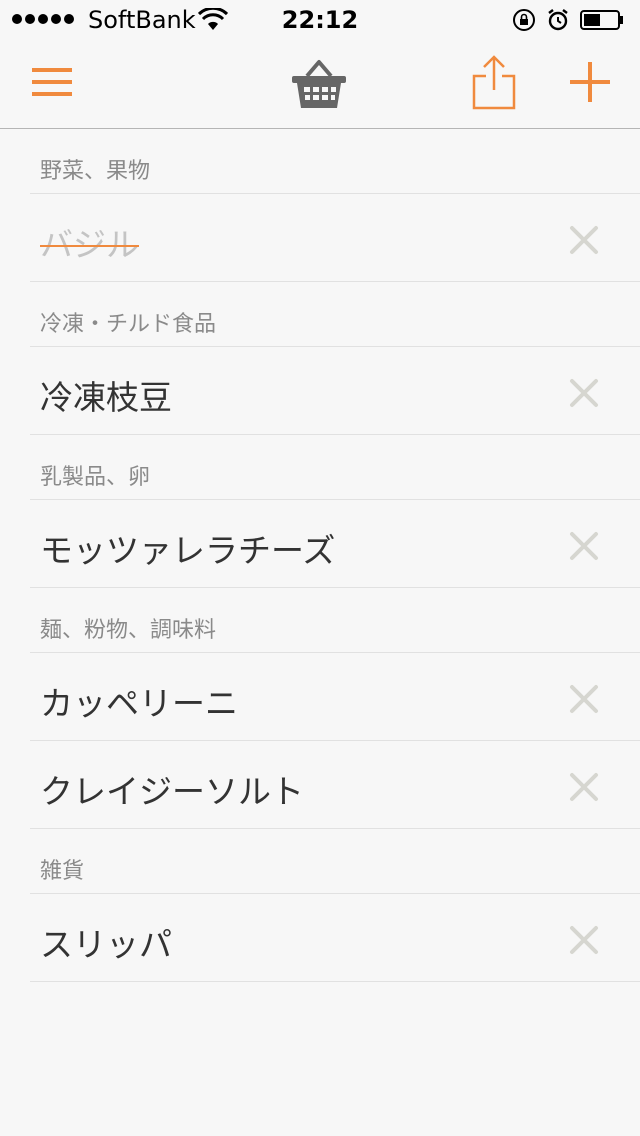 The height and width of the screenshot is (1136, 640). I want to click on share-icon, so click(494, 82).